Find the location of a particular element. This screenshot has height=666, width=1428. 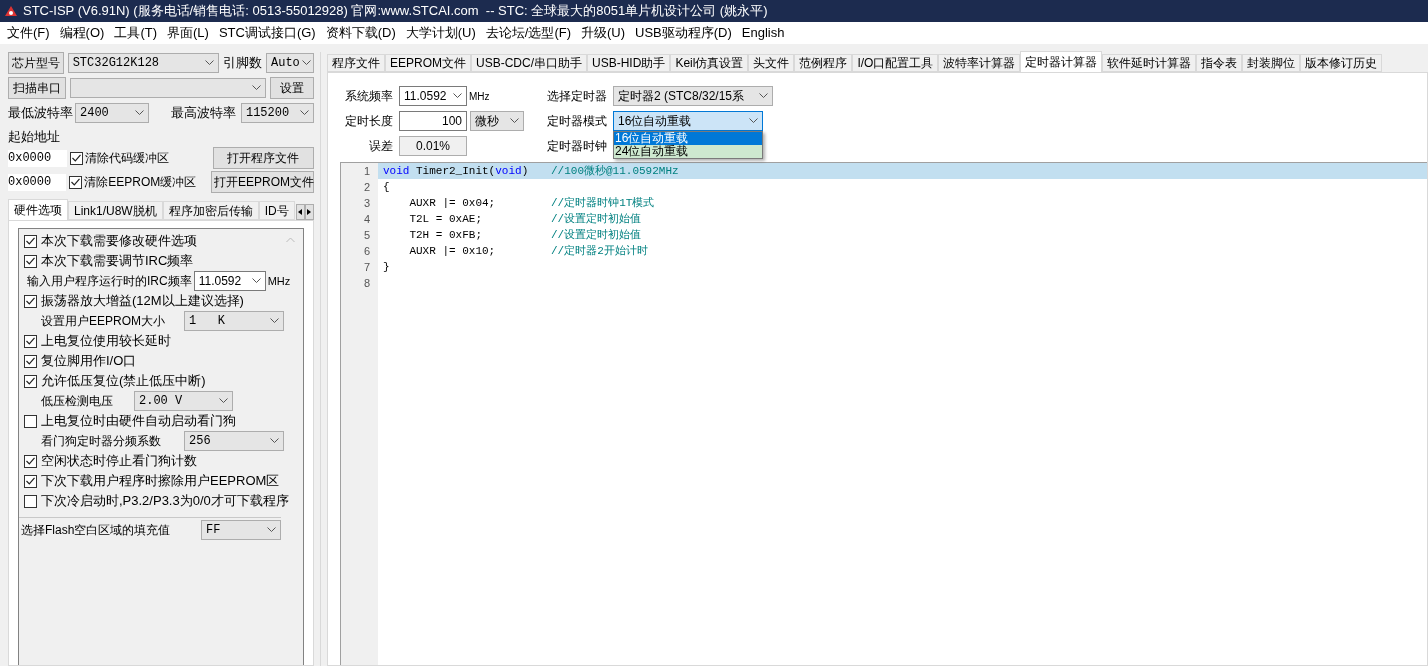

button: 芯片型号 is located at coordinates (36, 62).